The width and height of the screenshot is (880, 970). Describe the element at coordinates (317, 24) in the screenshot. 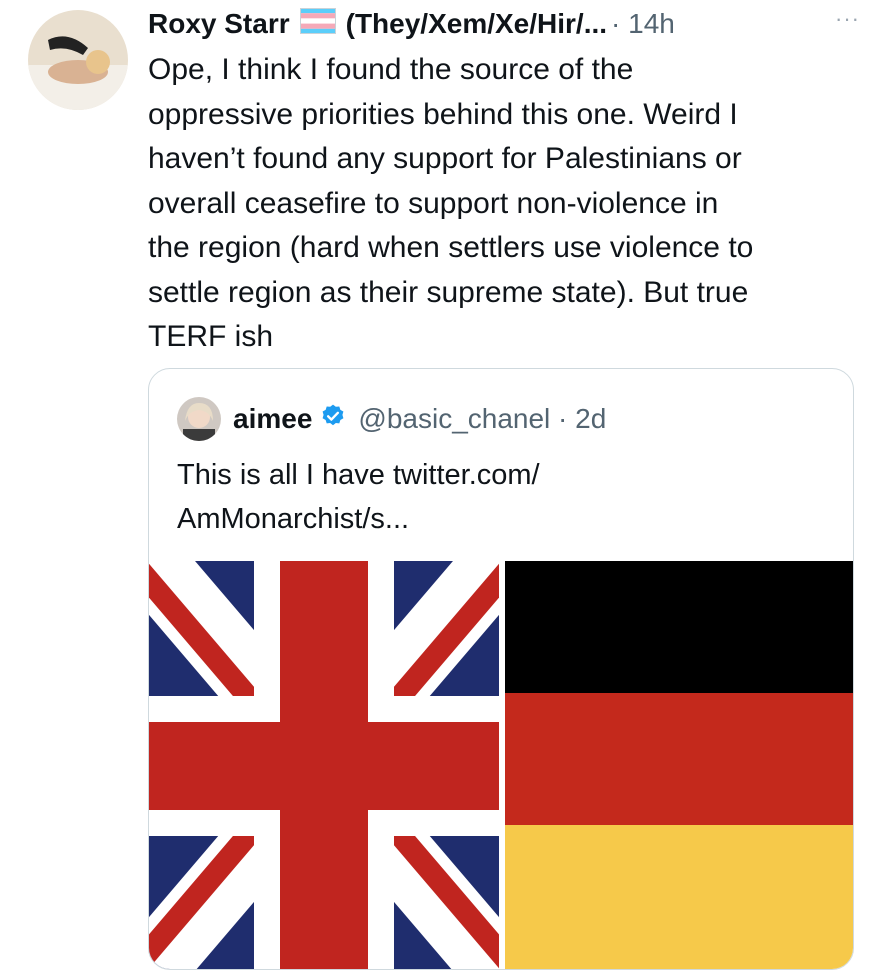

I see `trans-flag-icon` at that location.